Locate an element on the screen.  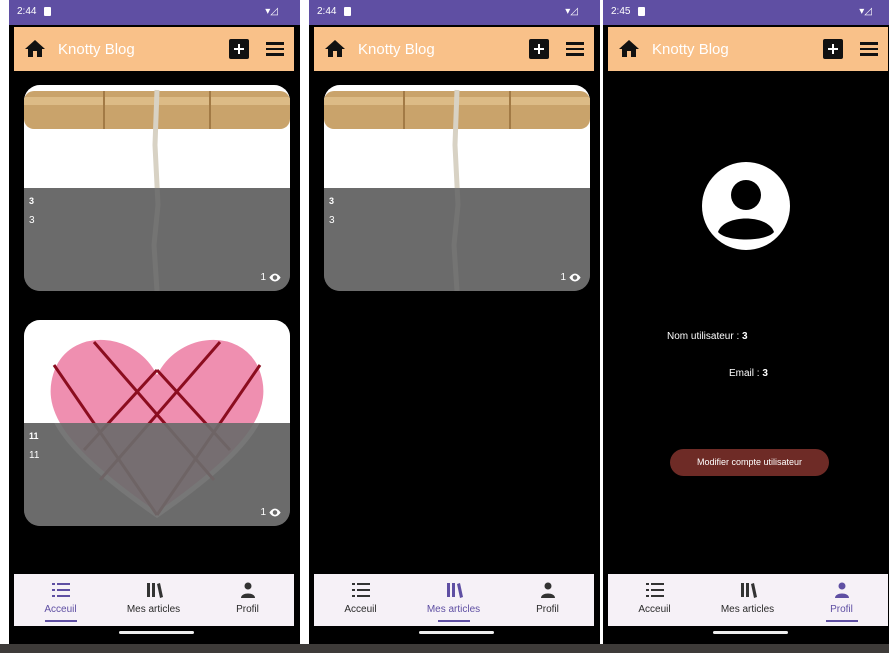
status-time: 2:45 is located at coordinates (621, 11).